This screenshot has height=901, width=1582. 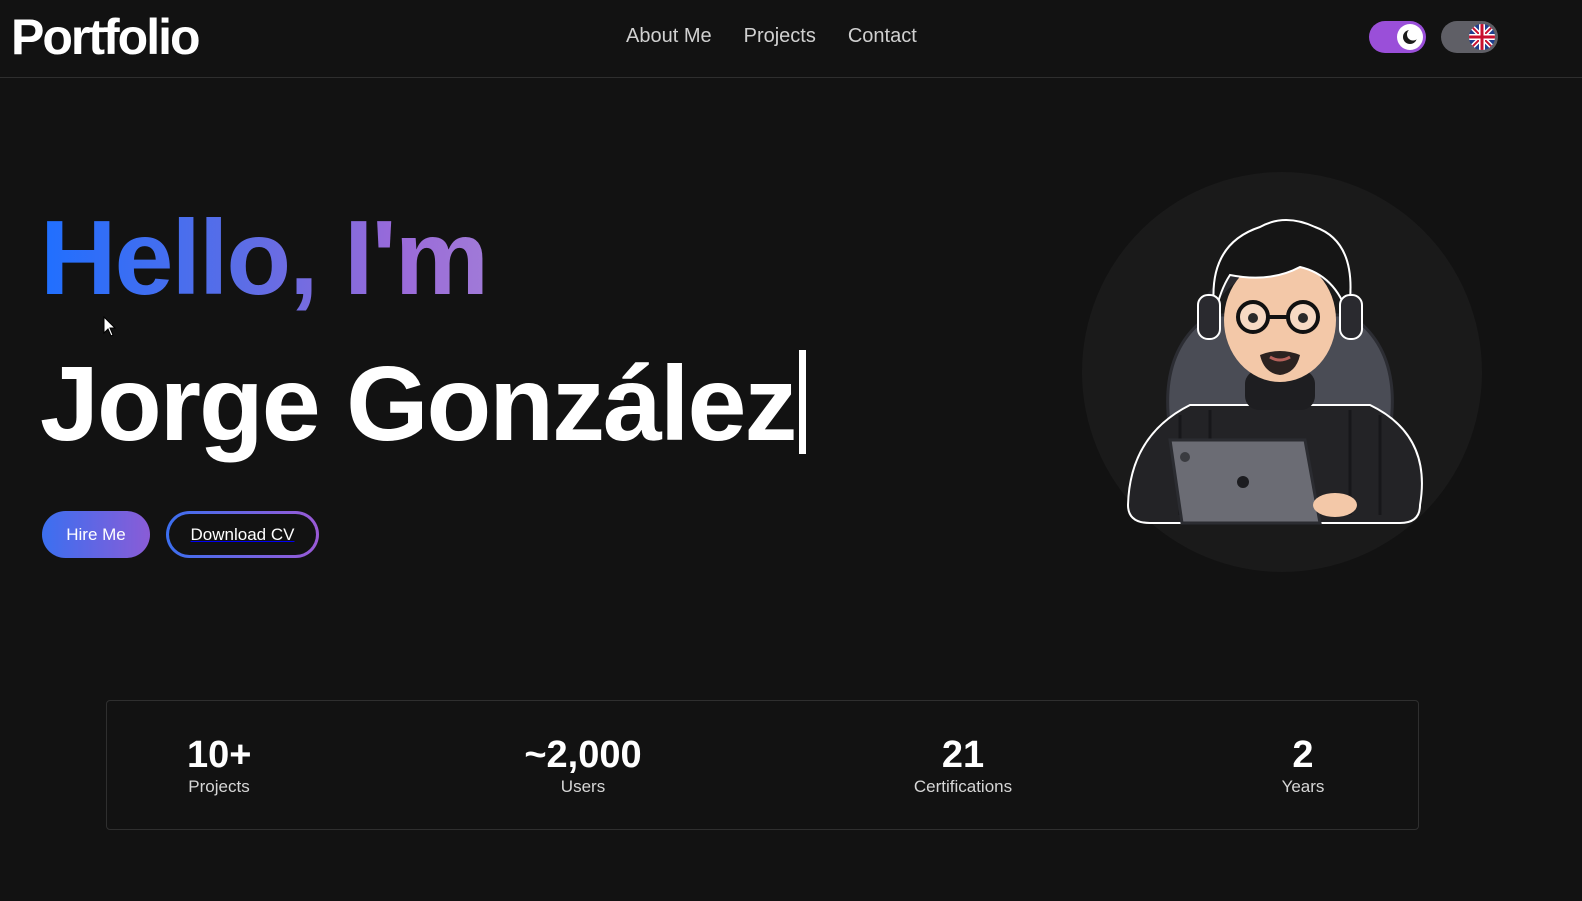 I want to click on developer-avatar, so click(x=1274, y=372).